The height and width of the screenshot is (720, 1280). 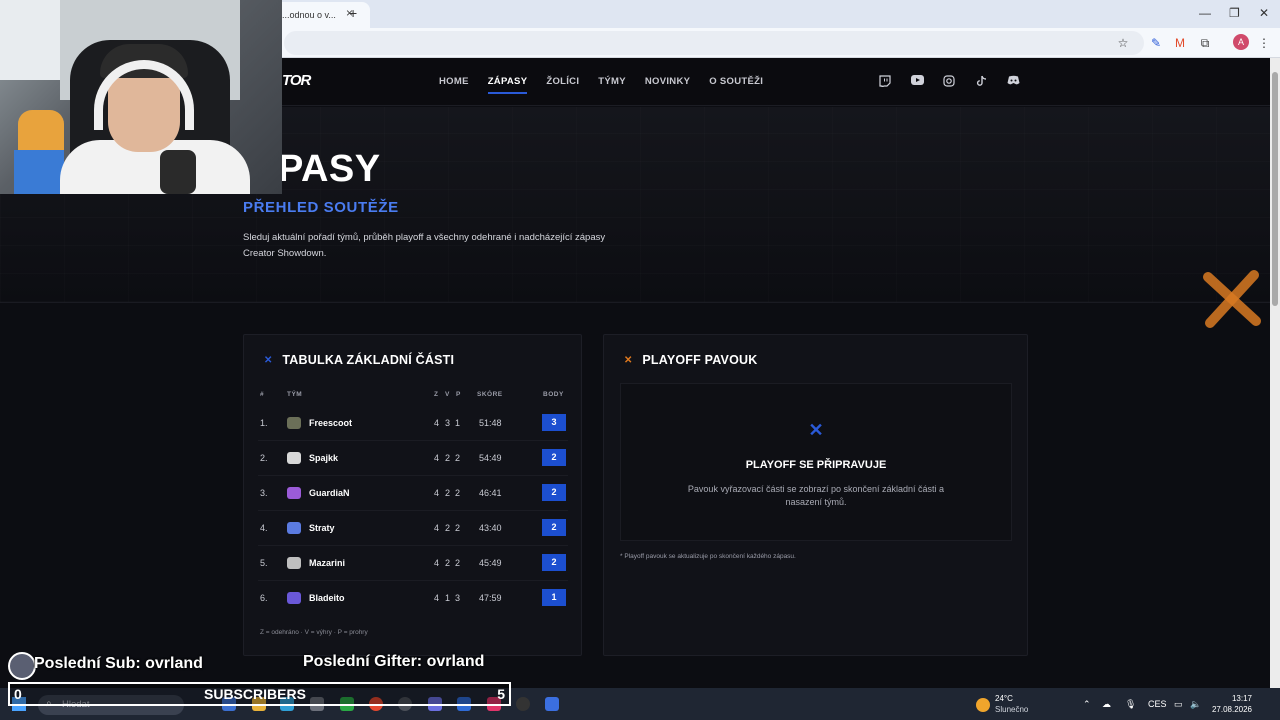 I want to click on onedrive-icon: ☁, so click(x=1106, y=704).